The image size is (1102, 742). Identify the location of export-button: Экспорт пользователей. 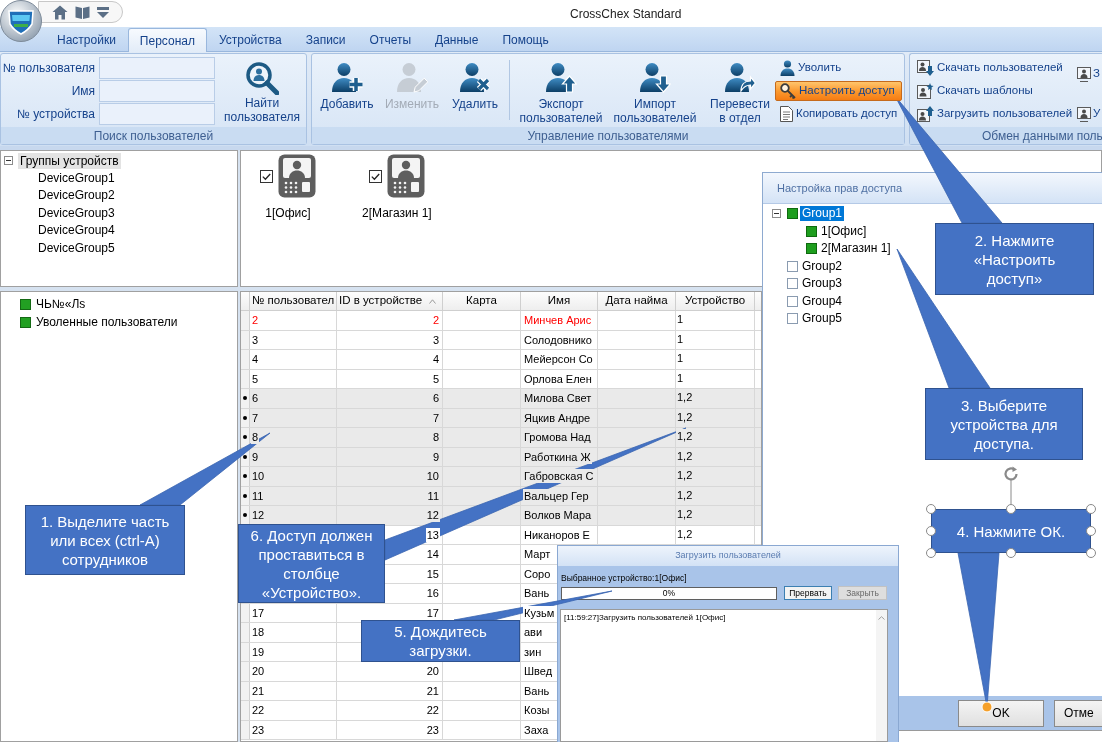
(561, 90).